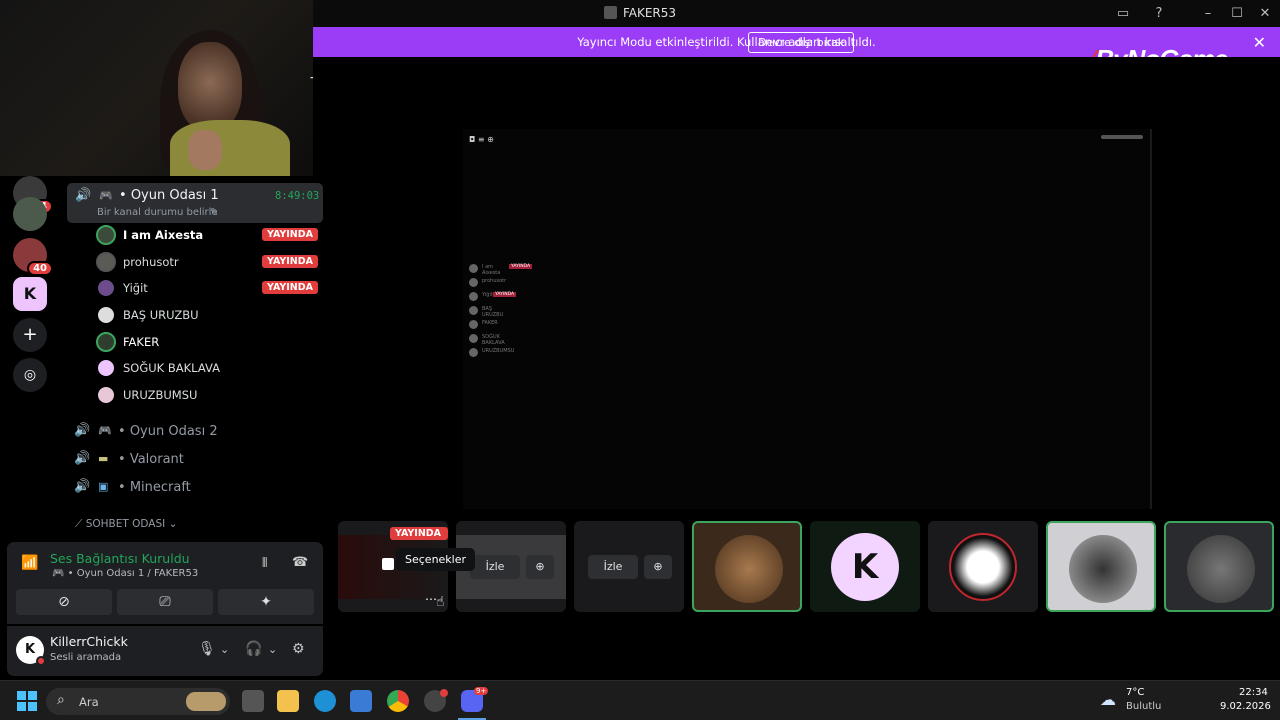 Image resolution: width=1280 pixels, height=720 pixels. Describe the element at coordinates (207, 396) in the screenshot. I see `voice-member: URUZBUMSU` at that location.